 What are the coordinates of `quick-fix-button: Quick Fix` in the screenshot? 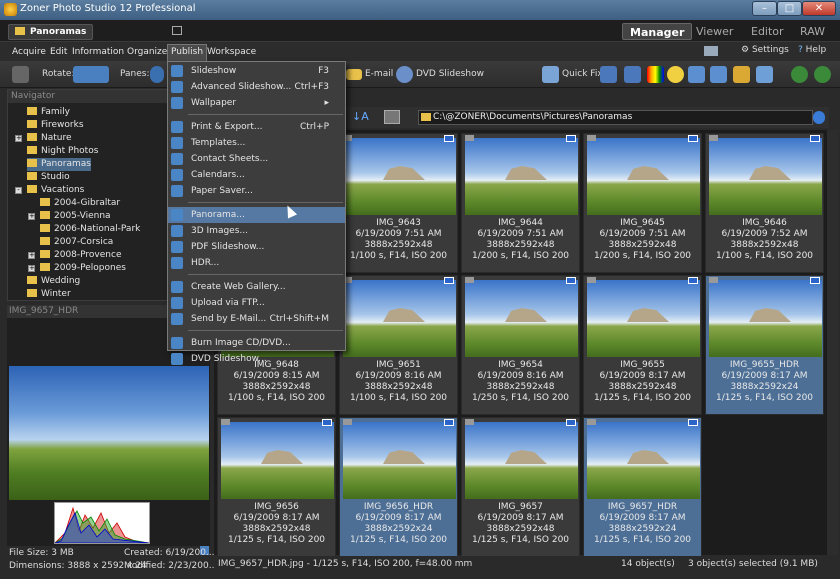 It's located at (582, 74).